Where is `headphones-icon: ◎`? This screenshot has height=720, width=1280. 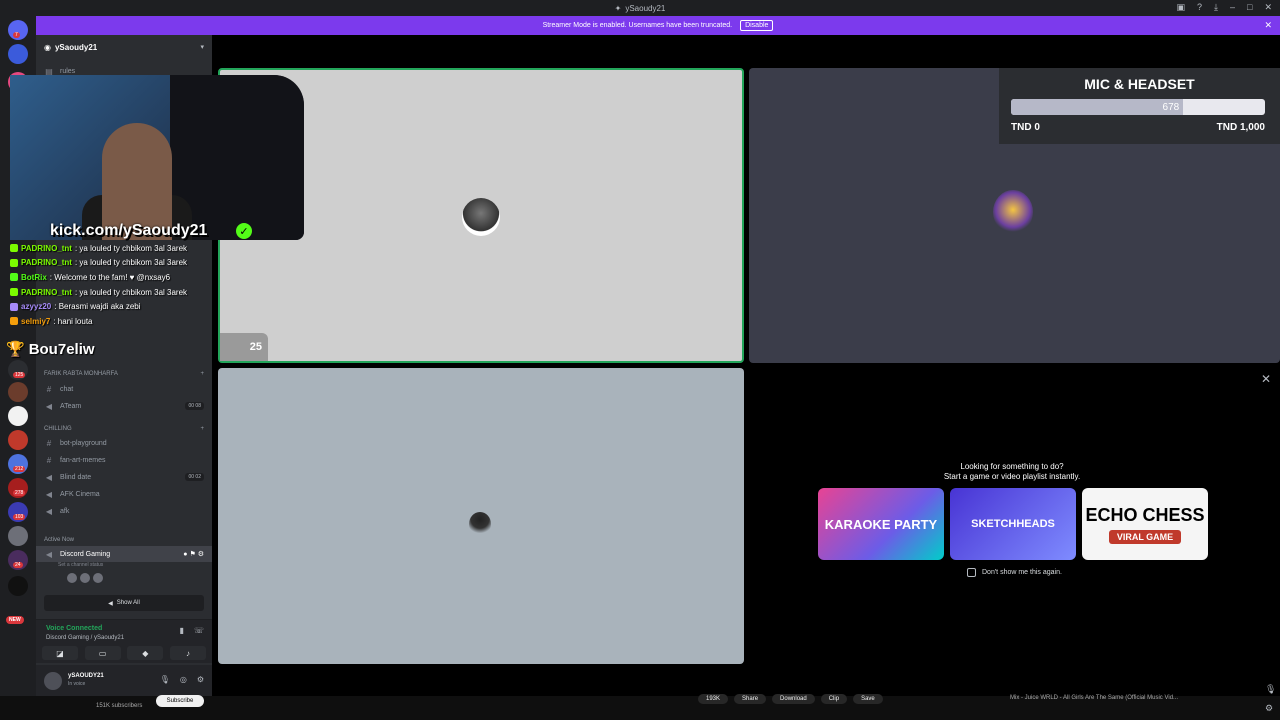 headphones-icon: ◎ is located at coordinates (183, 679).